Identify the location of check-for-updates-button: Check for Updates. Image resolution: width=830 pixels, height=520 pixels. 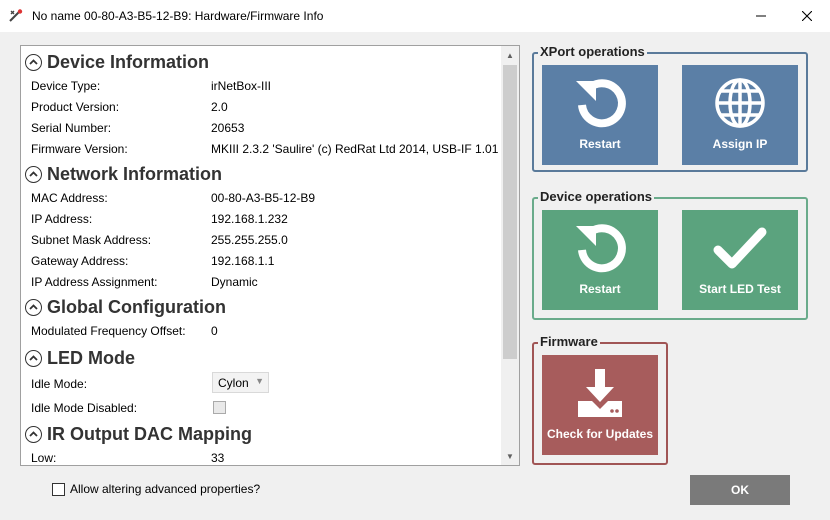
(600, 405).